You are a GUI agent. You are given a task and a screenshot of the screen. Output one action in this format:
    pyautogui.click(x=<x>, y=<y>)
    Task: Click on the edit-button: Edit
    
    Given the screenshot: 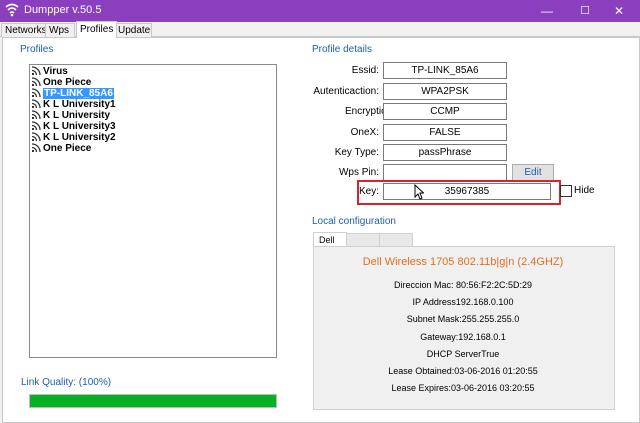 What is the action you would take?
    pyautogui.click(x=533, y=172)
    